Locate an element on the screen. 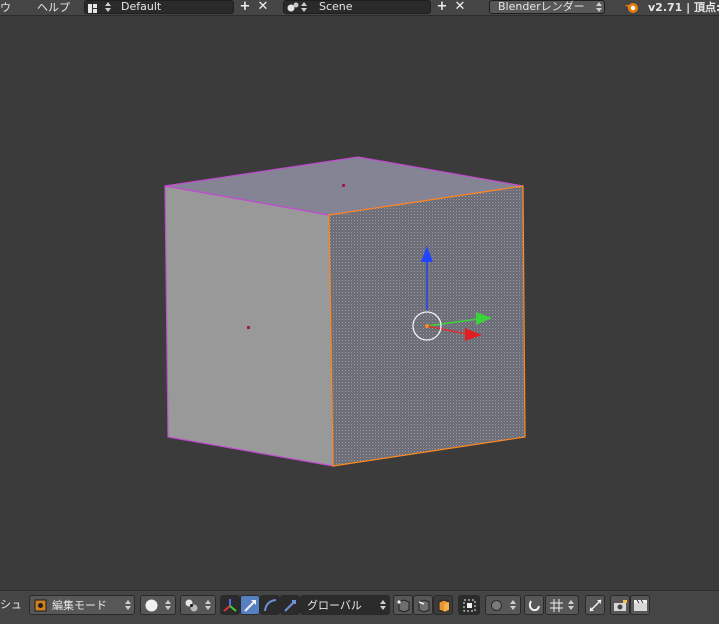  edge-select-icon is located at coordinates (423, 605).